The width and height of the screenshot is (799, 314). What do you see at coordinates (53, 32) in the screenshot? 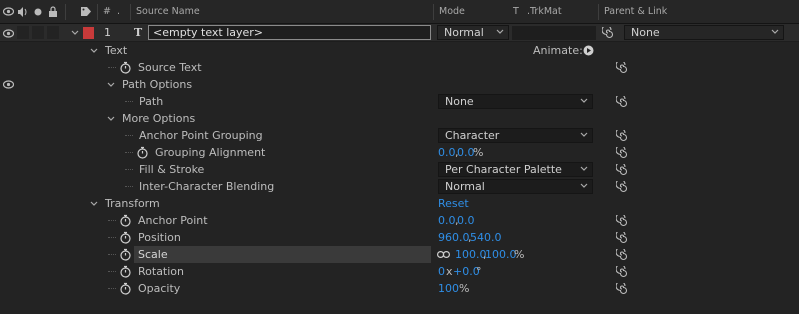
I see `lock-switch` at bounding box center [53, 32].